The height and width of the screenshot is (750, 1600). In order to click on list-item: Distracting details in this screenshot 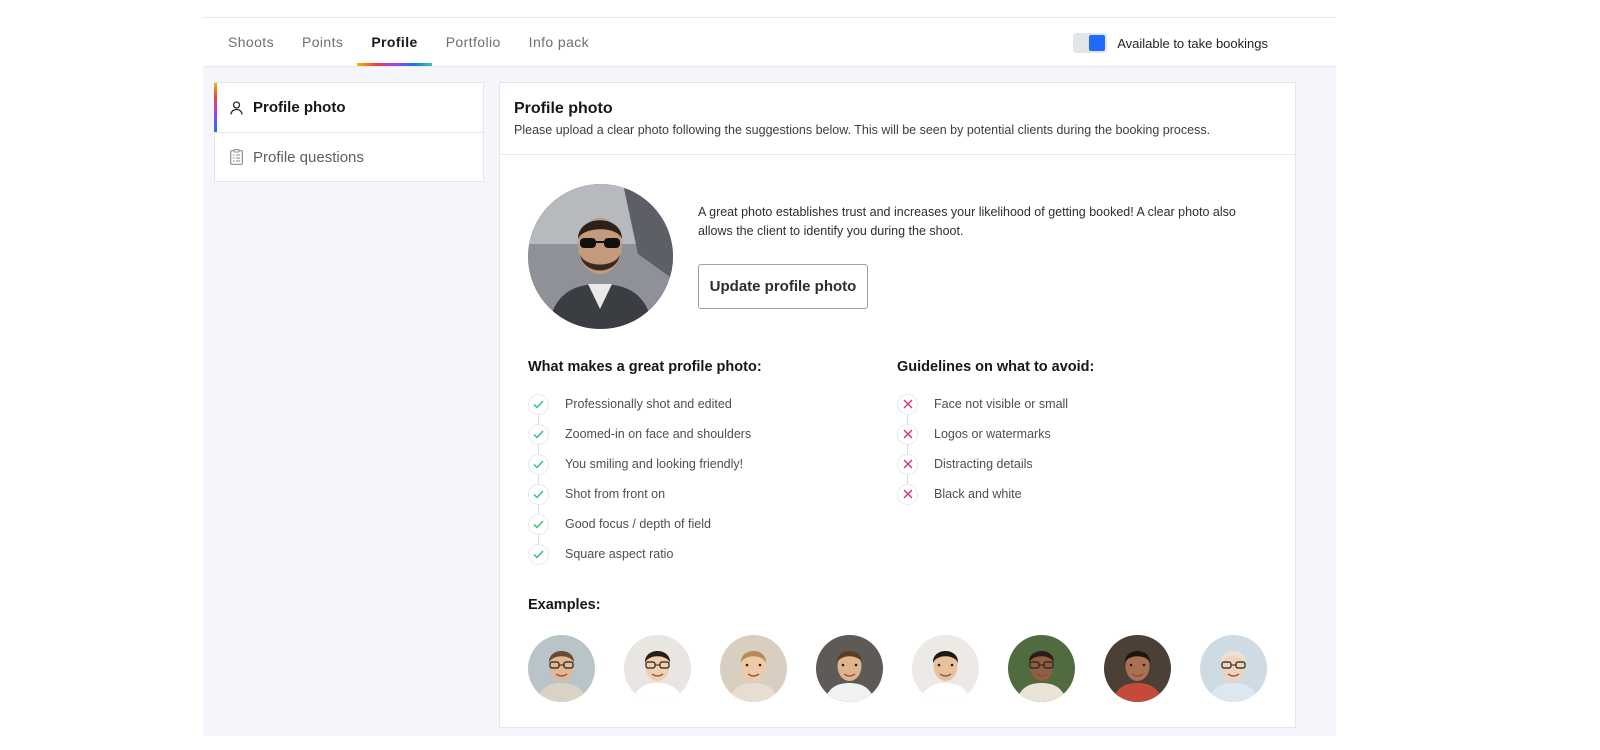, I will do `click(1067, 464)`.